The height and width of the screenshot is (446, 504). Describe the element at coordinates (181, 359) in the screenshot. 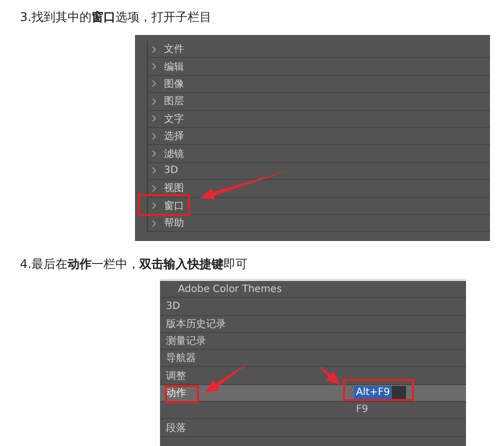

I see `command-label: 导航器` at that location.